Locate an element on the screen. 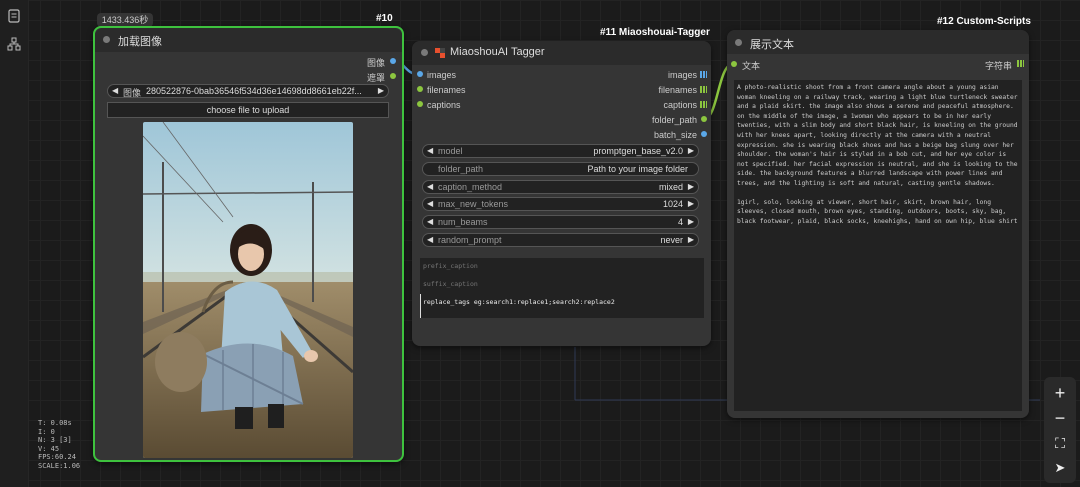 This screenshot has height=487, width=1080. input-captions-label: captions is located at coordinates (444, 105).